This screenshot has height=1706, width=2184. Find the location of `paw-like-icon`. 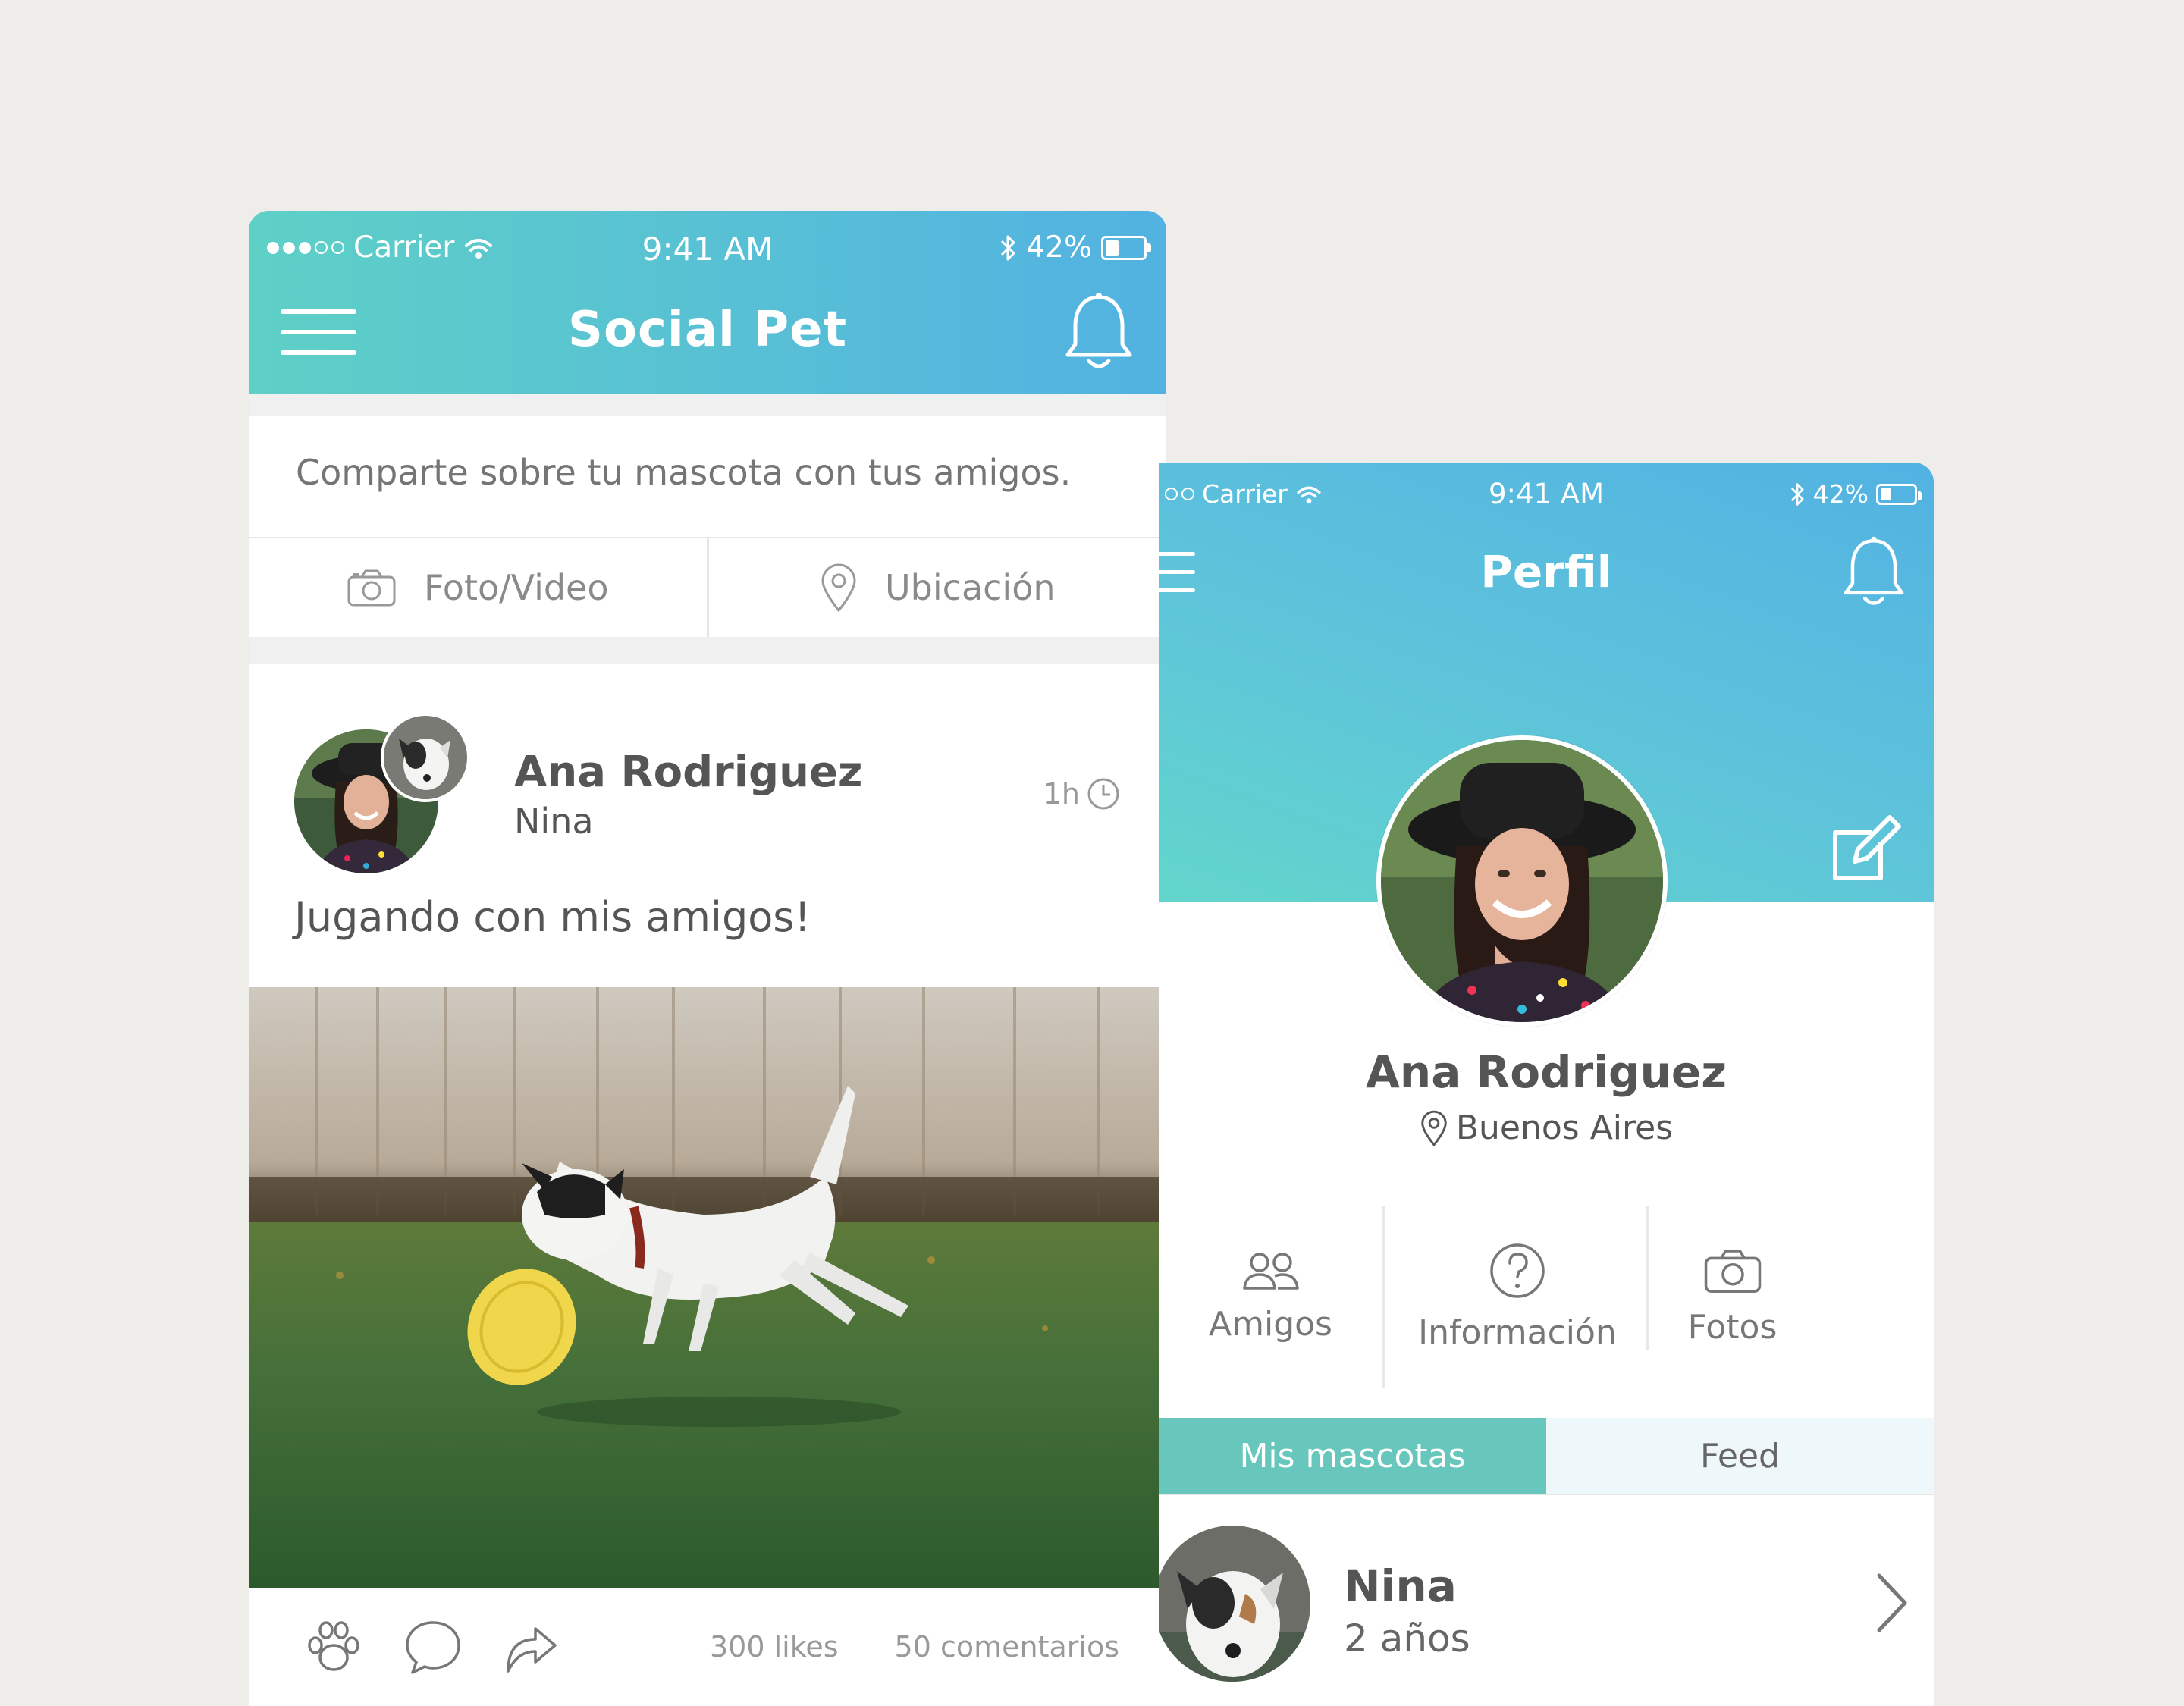

paw-like-icon is located at coordinates (333, 1647).